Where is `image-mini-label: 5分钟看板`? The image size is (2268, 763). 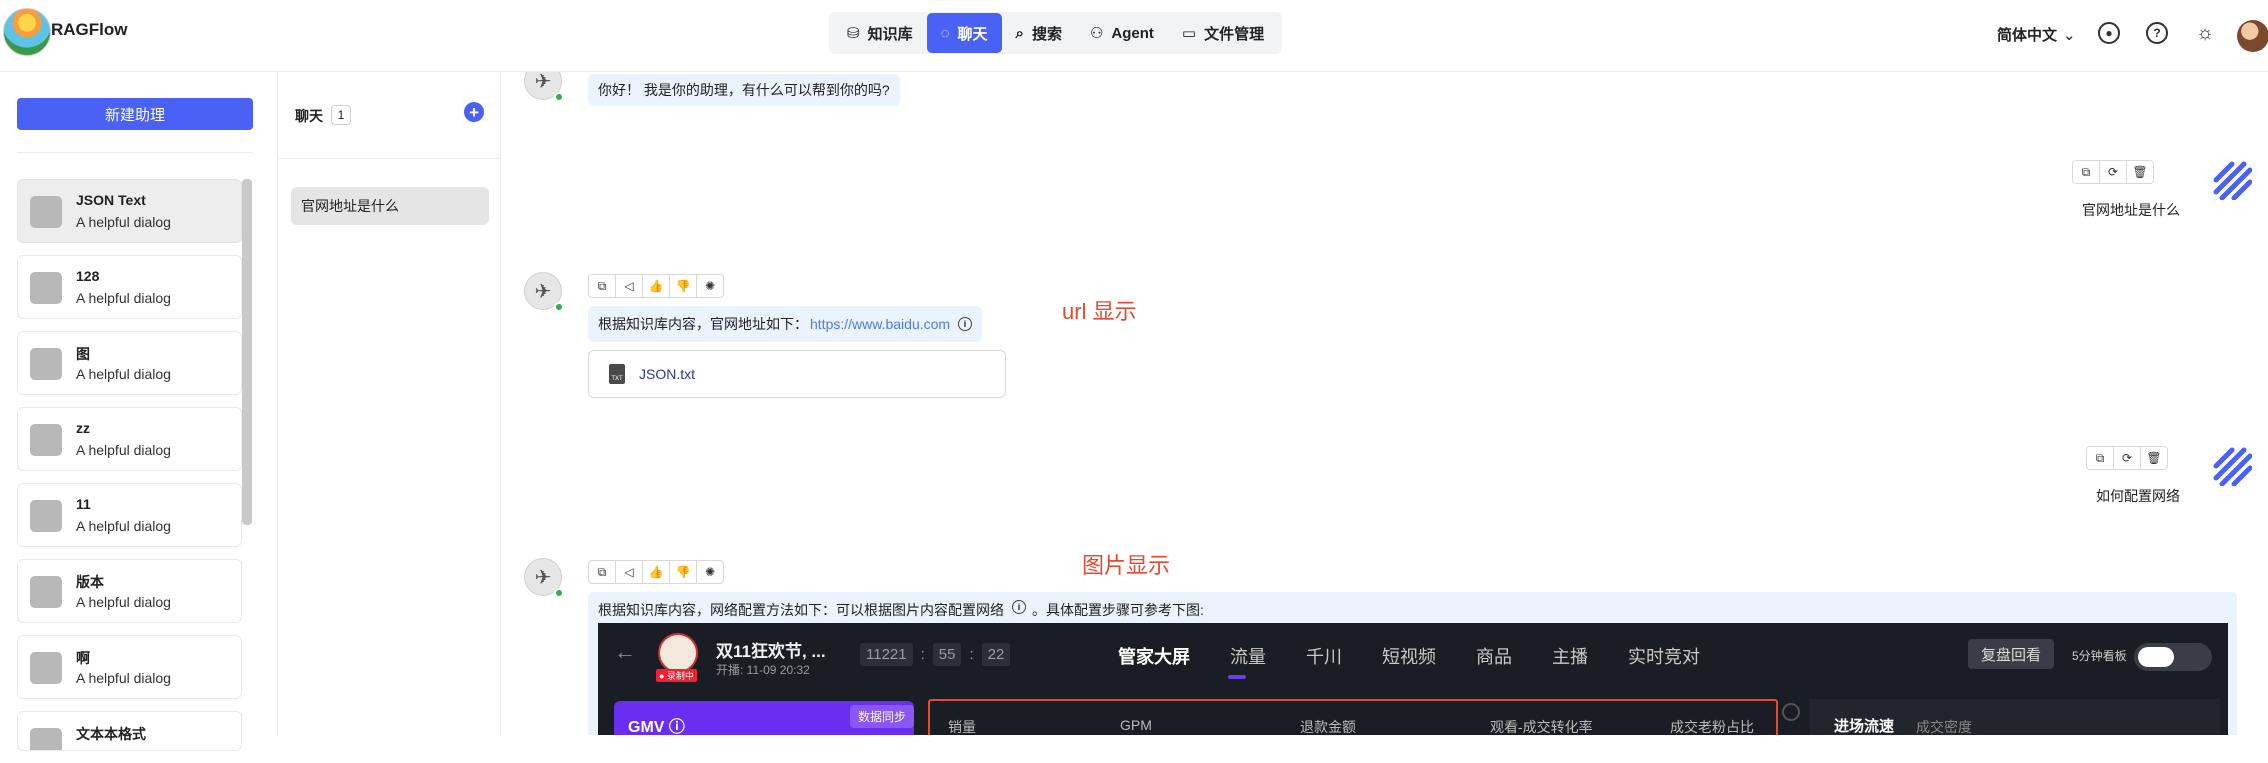
image-mini-label: 5分钟看板 is located at coordinates (2099, 656).